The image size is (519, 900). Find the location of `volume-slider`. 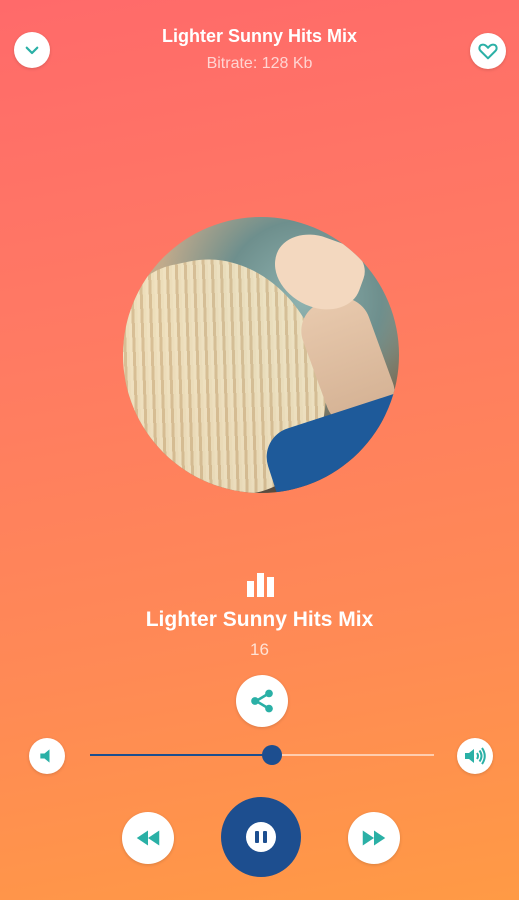

volume-slider is located at coordinates (262, 755).